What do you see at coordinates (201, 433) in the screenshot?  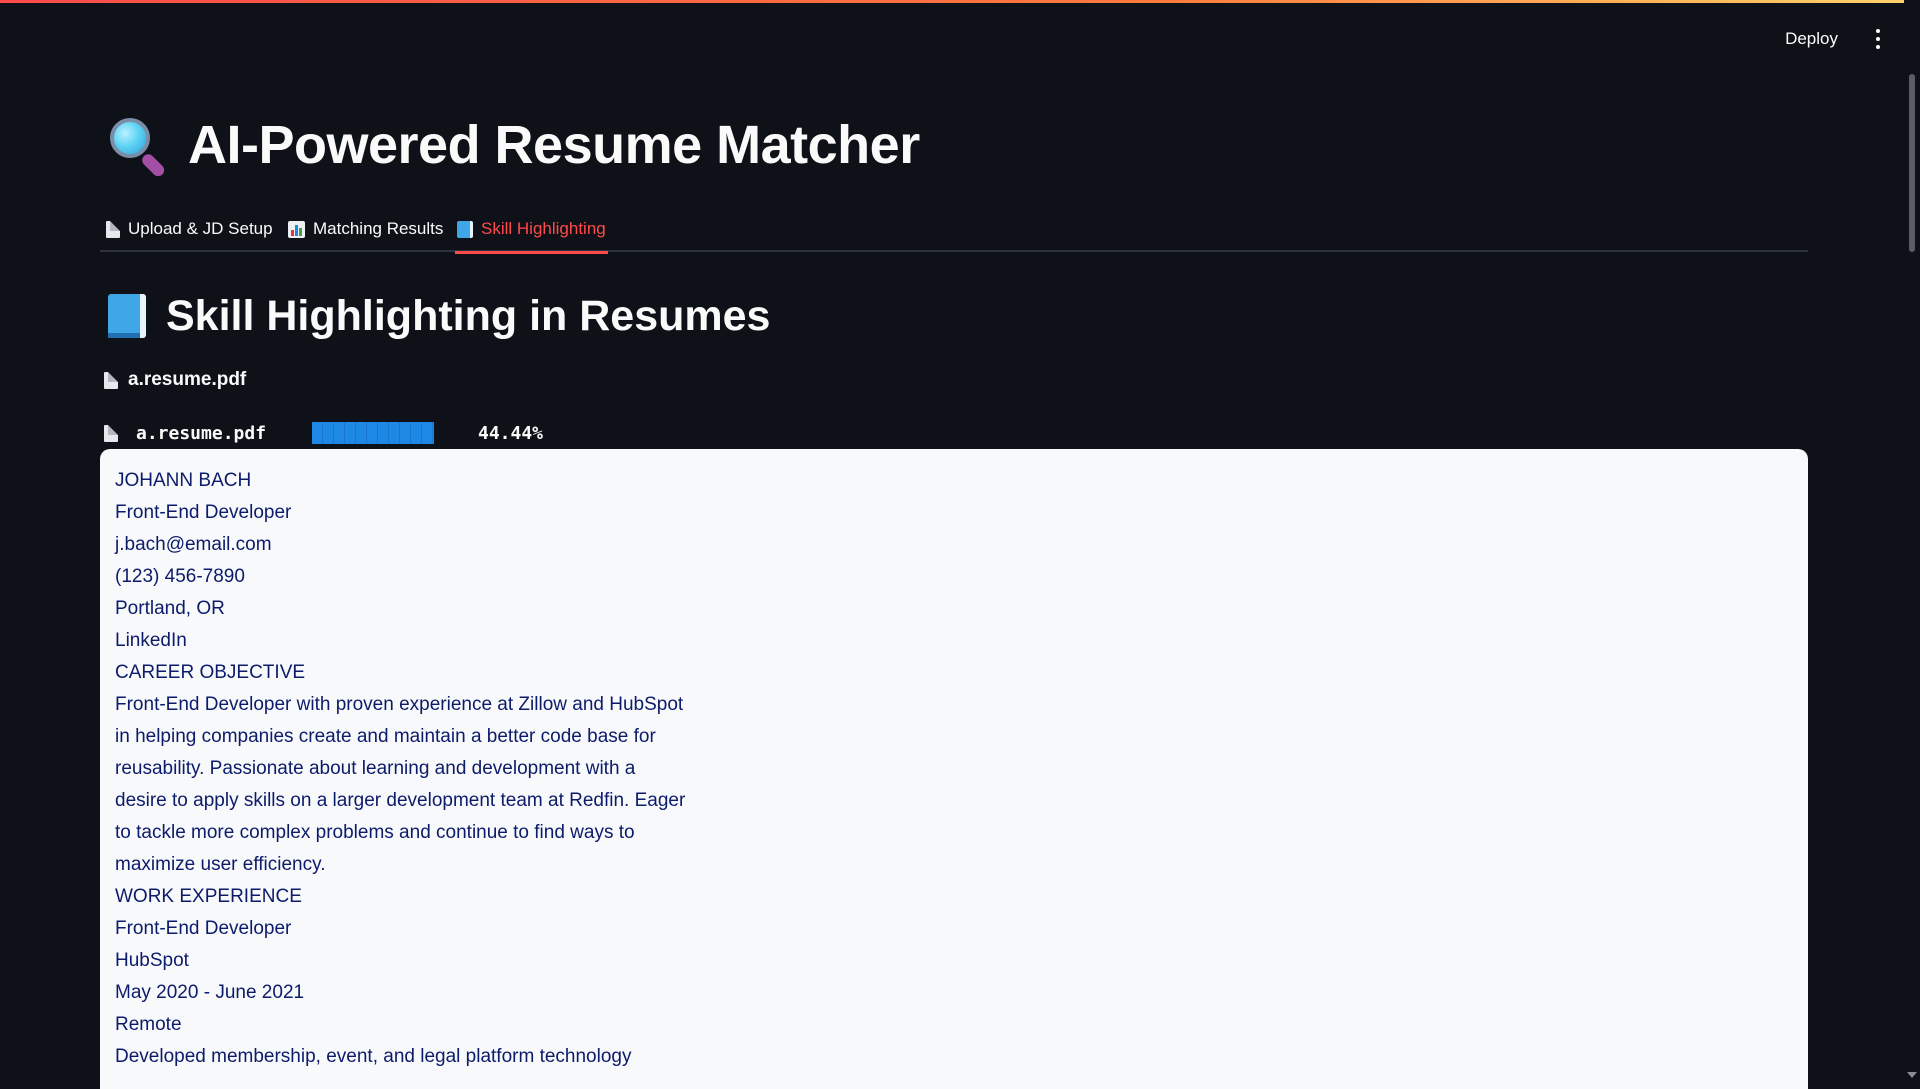 I see `score-file-name: a.resume.pdf` at bounding box center [201, 433].